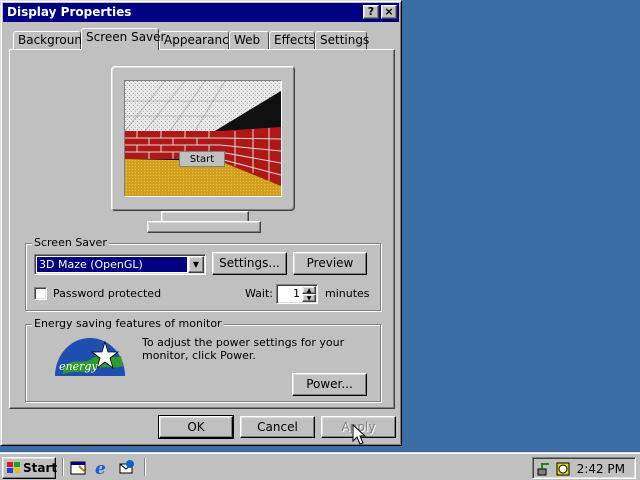  What do you see at coordinates (371, 12) in the screenshot?
I see `help-button: ?` at bounding box center [371, 12].